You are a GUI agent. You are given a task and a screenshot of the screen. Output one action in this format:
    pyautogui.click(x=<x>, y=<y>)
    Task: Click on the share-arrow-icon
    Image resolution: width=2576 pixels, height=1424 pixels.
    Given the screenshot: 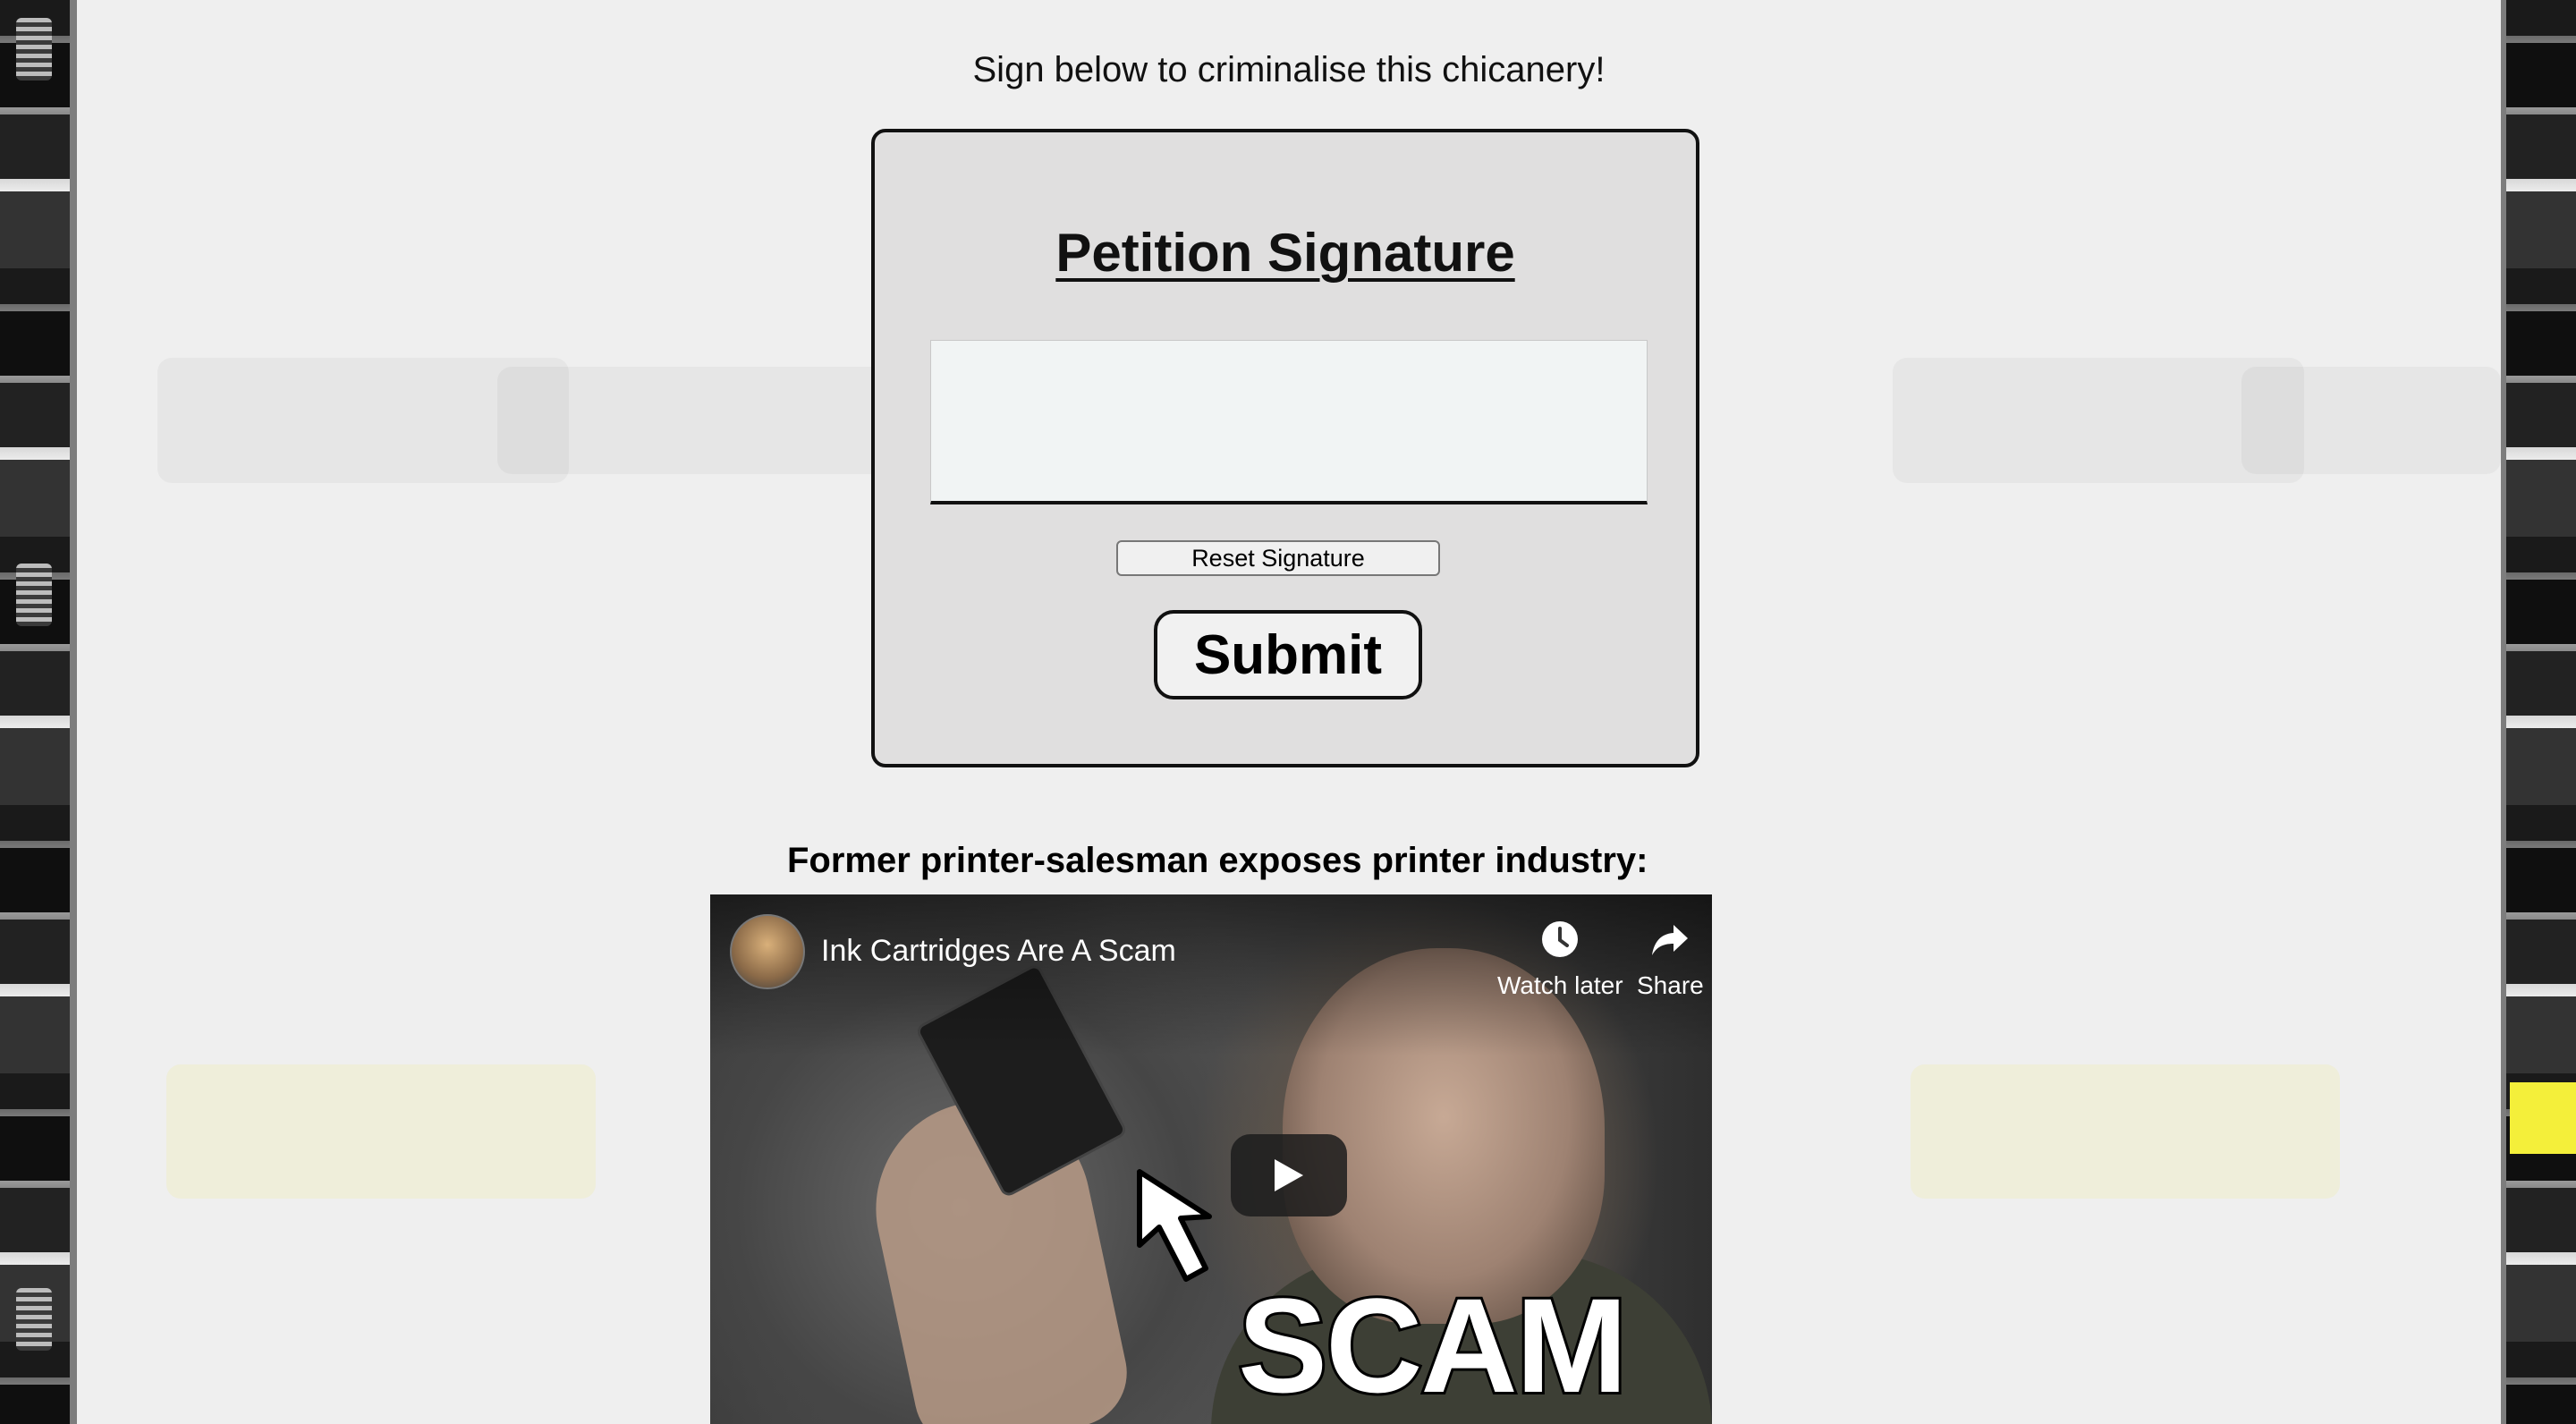 What is the action you would take?
    pyautogui.click(x=1670, y=939)
    